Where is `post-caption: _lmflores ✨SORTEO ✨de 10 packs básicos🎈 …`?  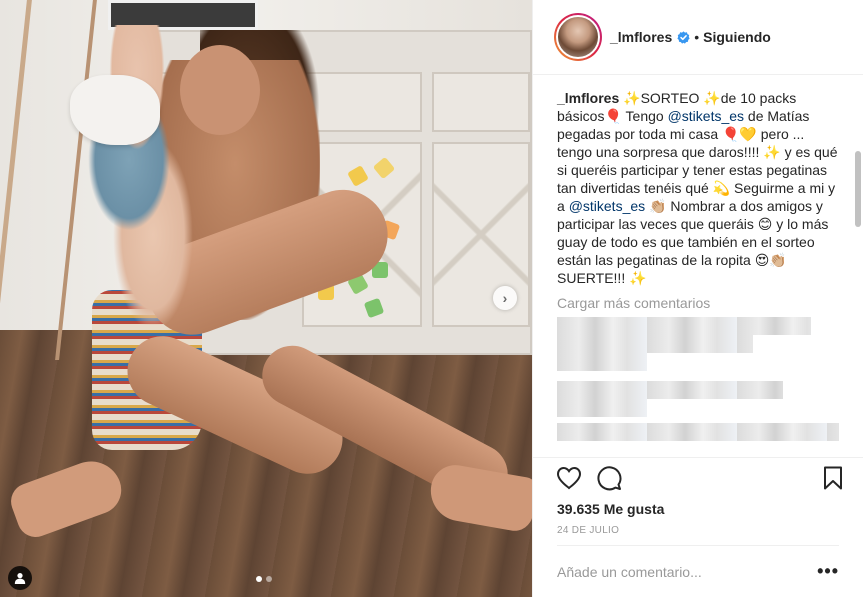 post-caption: _lmflores ✨SORTEO ✨de 10 packs básicos🎈 … is located at coordinates (698, 188).